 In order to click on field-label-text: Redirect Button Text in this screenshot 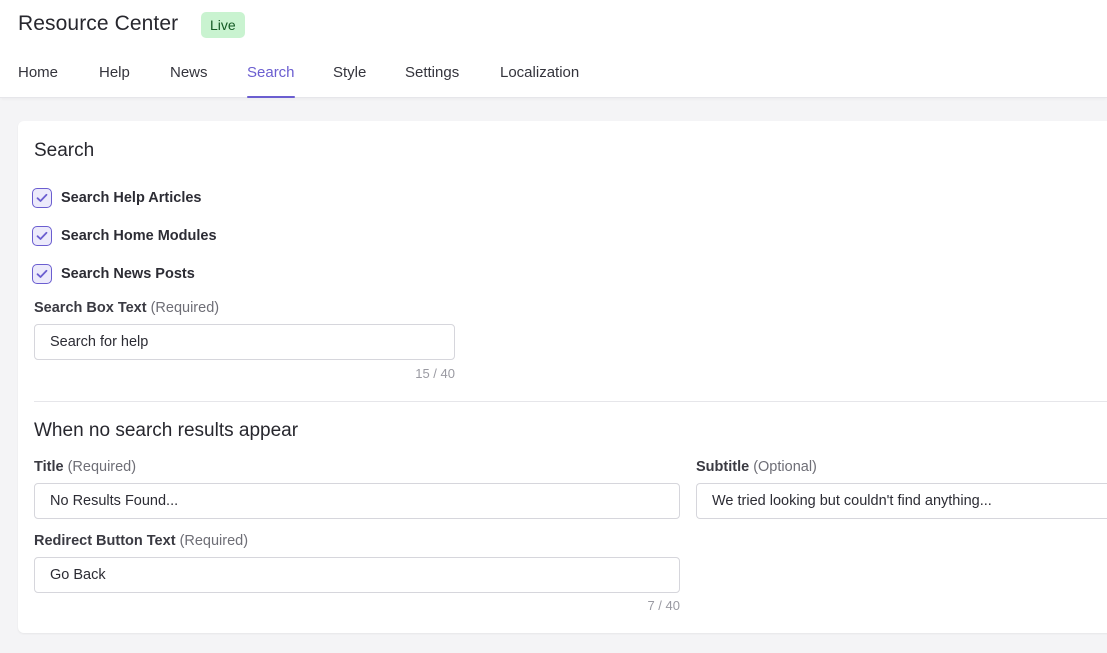, I will do `click(105, 541)`.